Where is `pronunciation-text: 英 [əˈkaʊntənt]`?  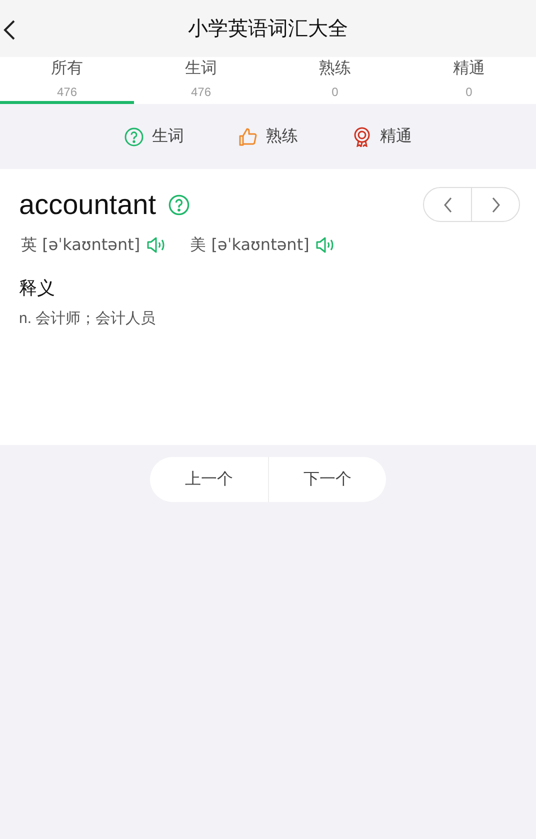 pronunciation-text: 英 [əˈkaʊntənt] is located at coordinates (80, 245).